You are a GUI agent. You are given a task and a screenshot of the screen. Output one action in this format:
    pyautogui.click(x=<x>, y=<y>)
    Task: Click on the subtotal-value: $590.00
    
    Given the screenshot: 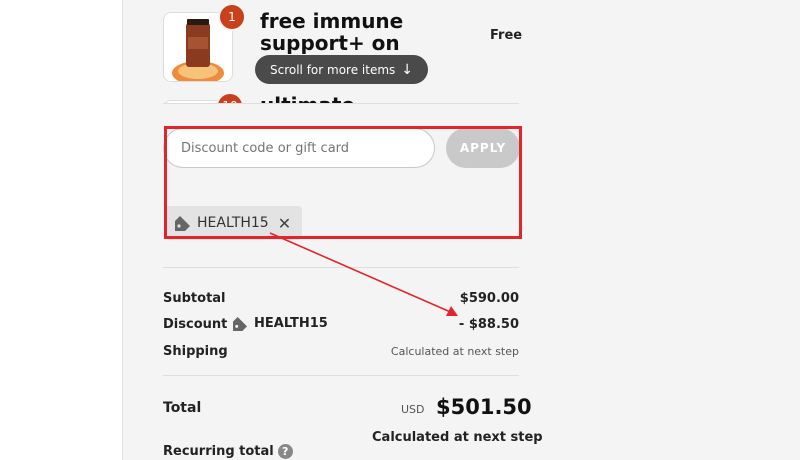 What is the action you would take?
    pyautogui.click(x=489, y=298)
    